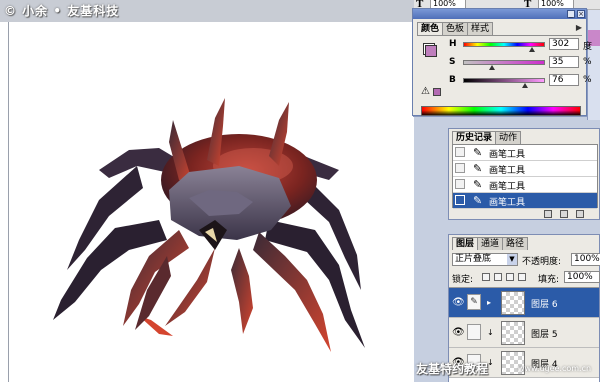 The image size is (600, 382). I want to click on layers-palette-tabs: 图层 通道 路径, so click(490, 243).